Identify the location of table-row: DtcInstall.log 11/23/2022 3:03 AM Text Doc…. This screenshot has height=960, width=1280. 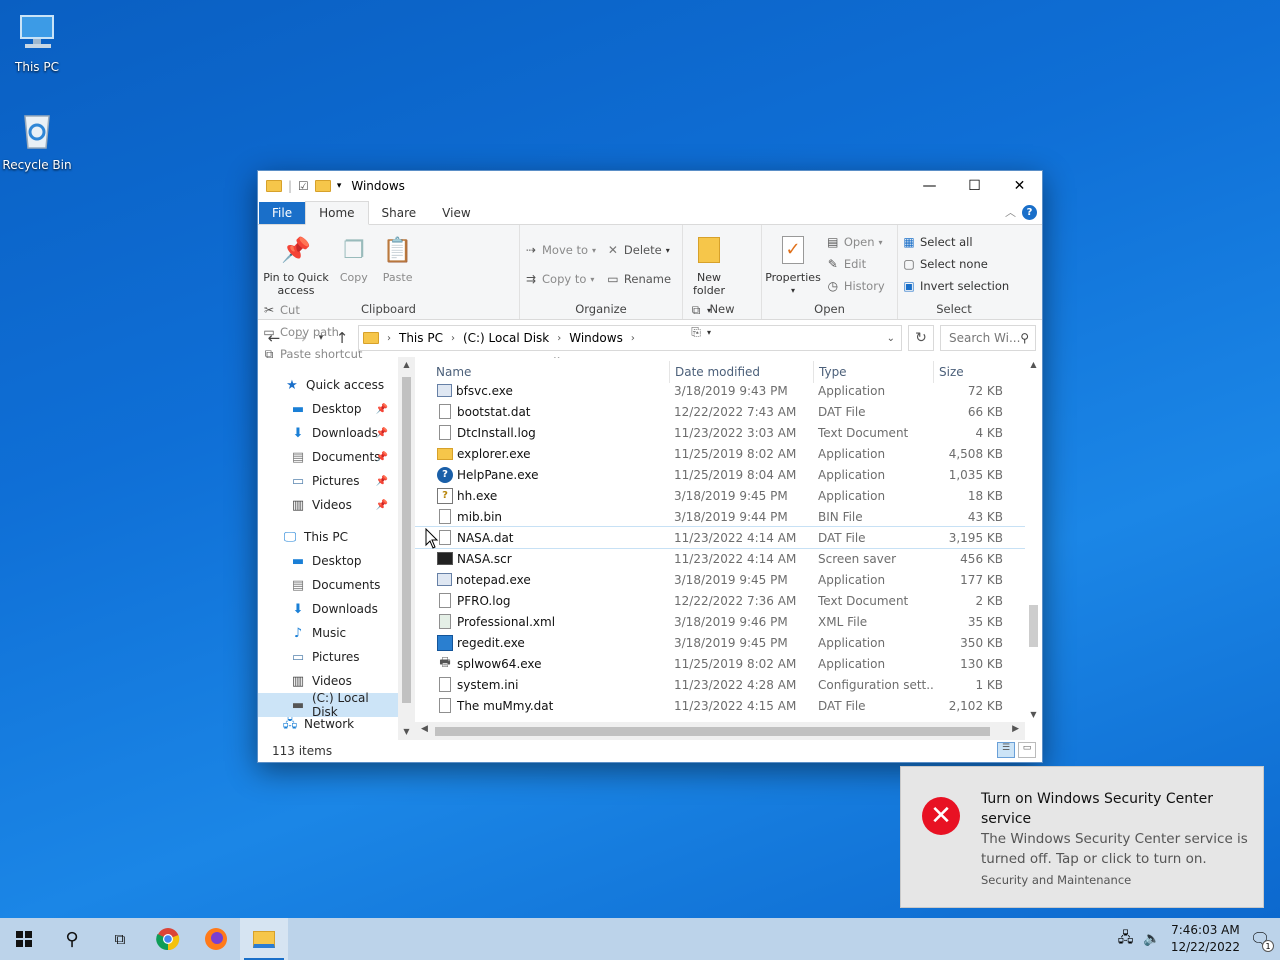
(720, 432).